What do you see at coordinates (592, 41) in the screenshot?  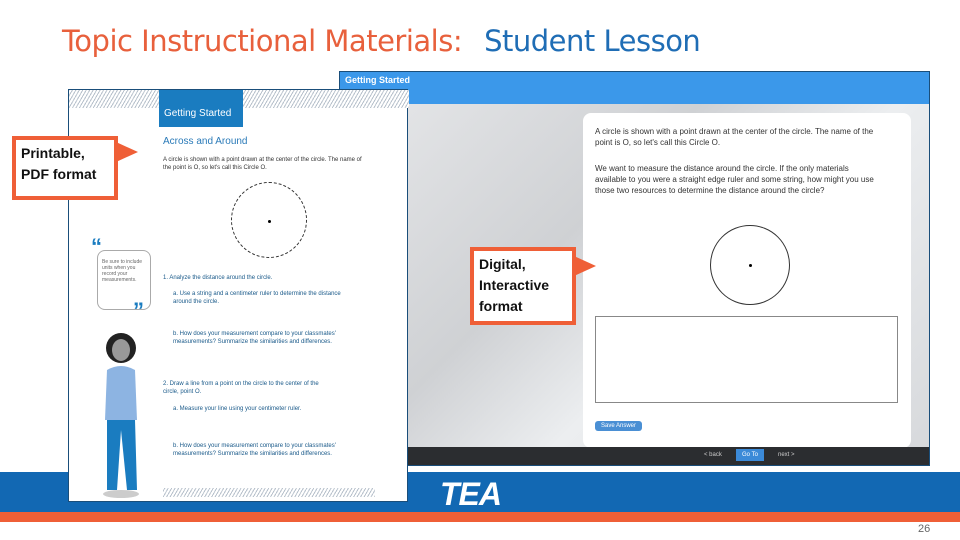 I see `title-part2: Student Lesson` at bounding box center [592, 41].